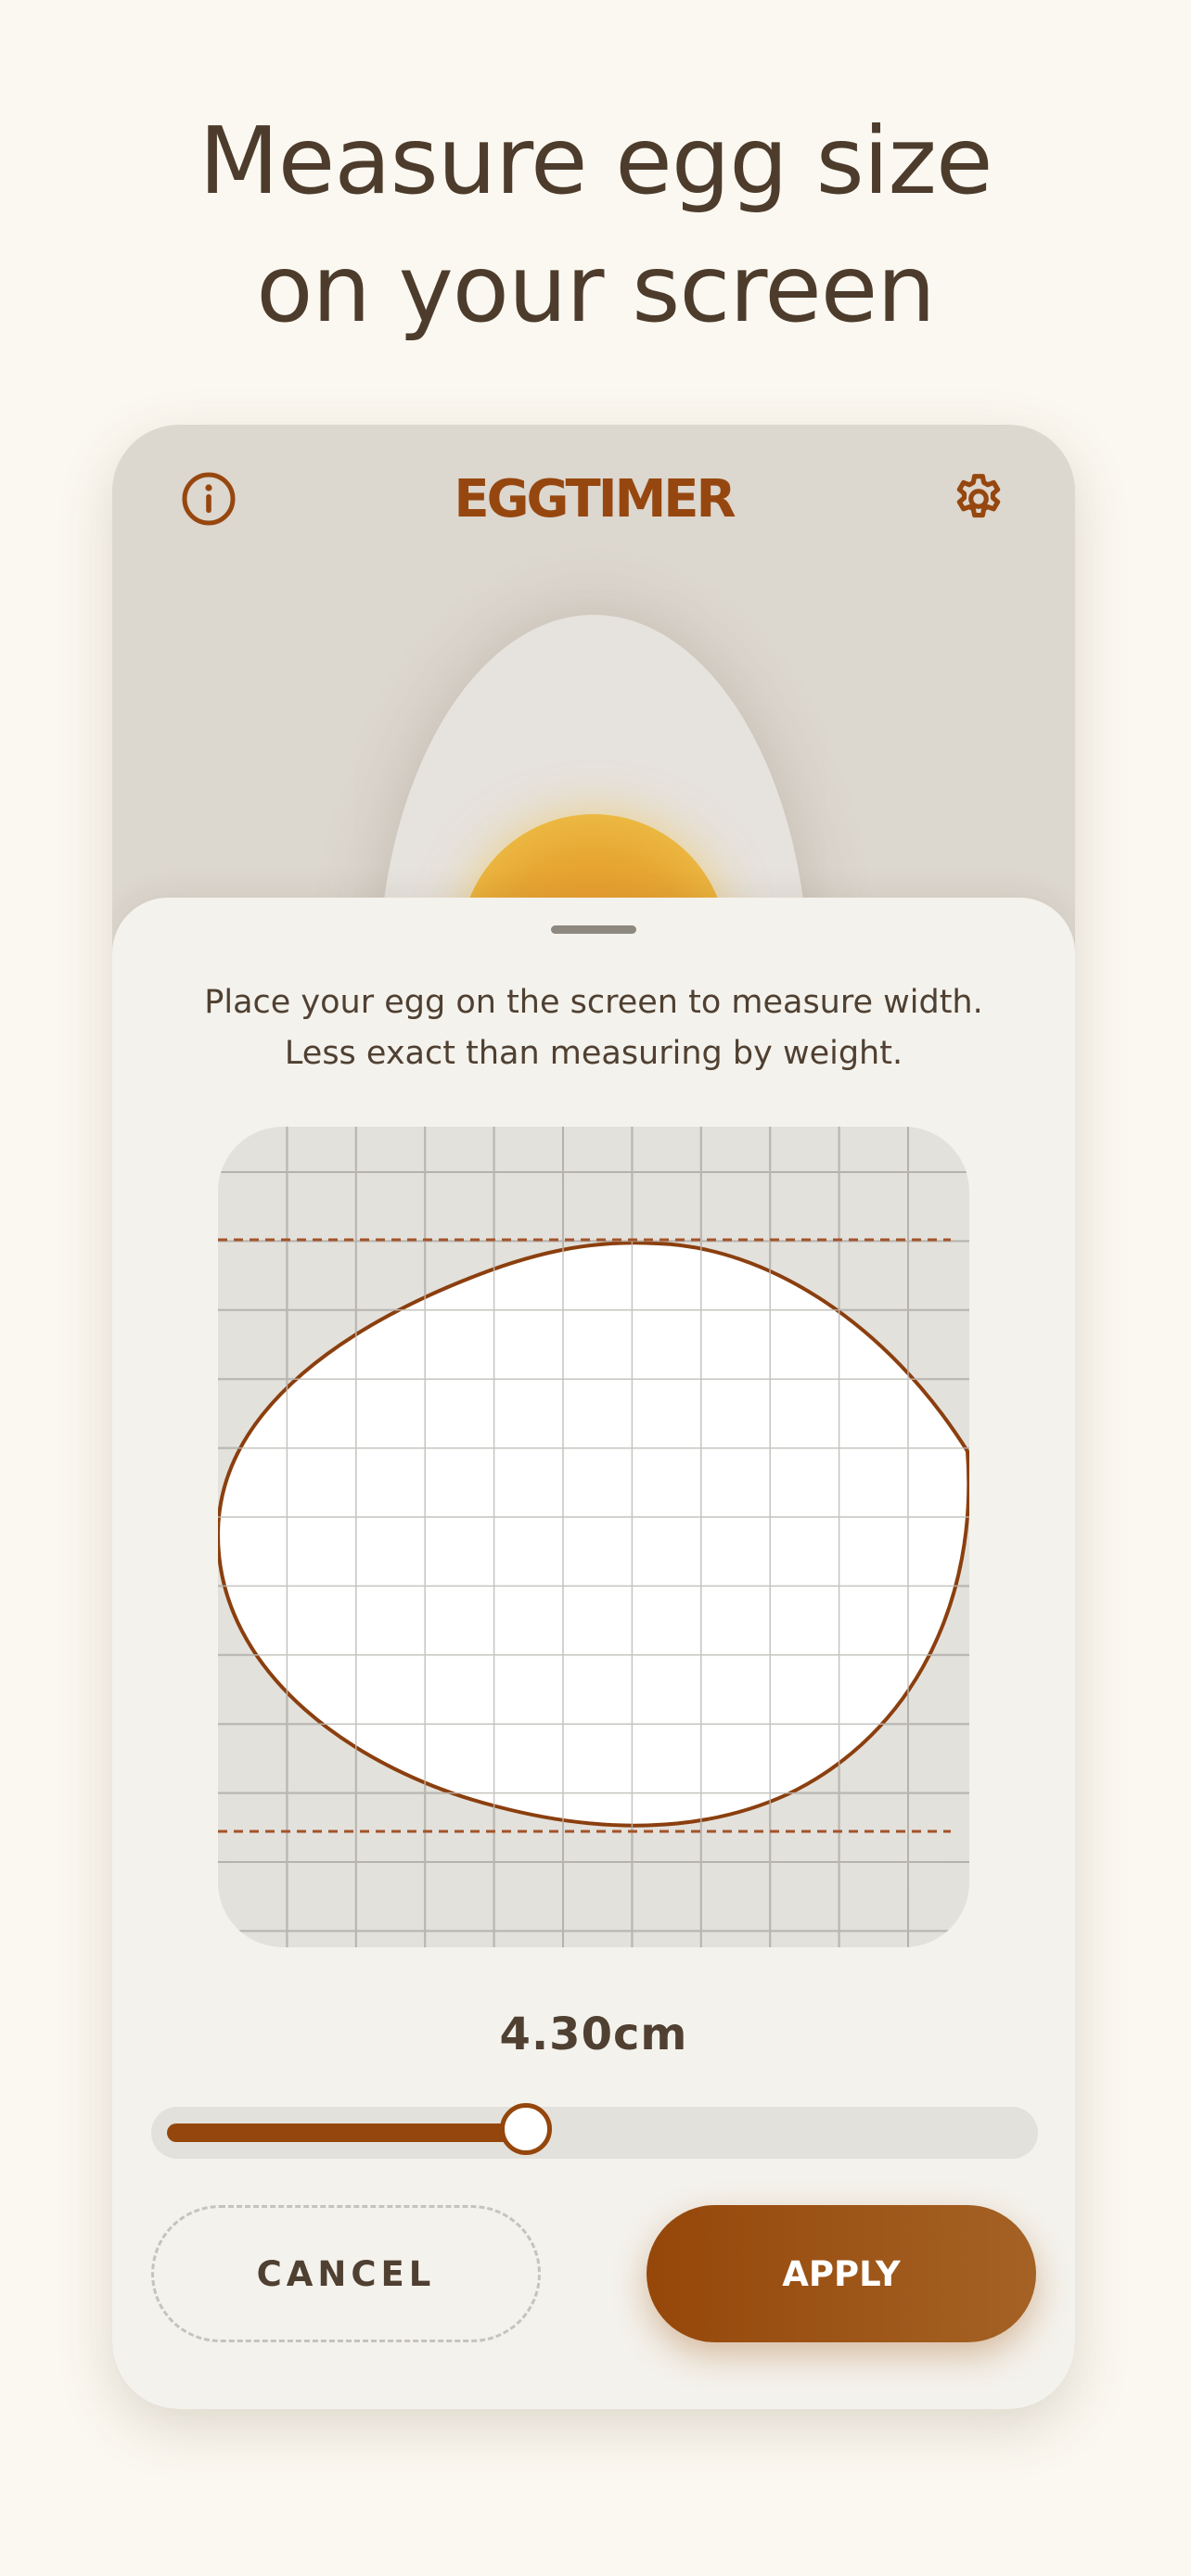 This screenshot has height=2576, width=1191. What do you see at coordinates (595, 499) in the screenshot?
I see `app-title: EGGTIMER` at bounding box center [595, 499].